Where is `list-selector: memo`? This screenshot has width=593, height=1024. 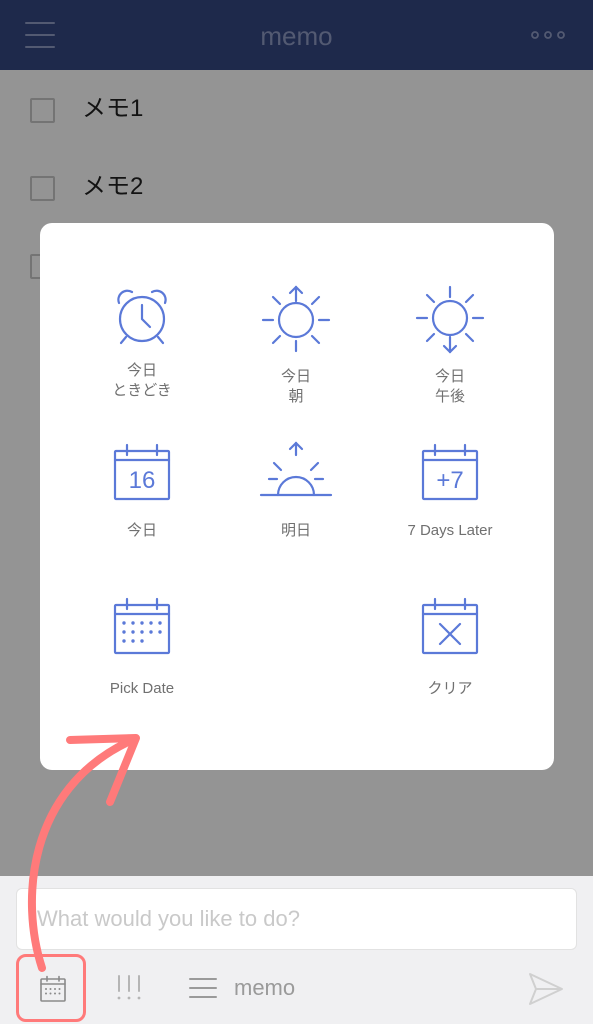
list-selector: memo is located at coordinates (241, 988).